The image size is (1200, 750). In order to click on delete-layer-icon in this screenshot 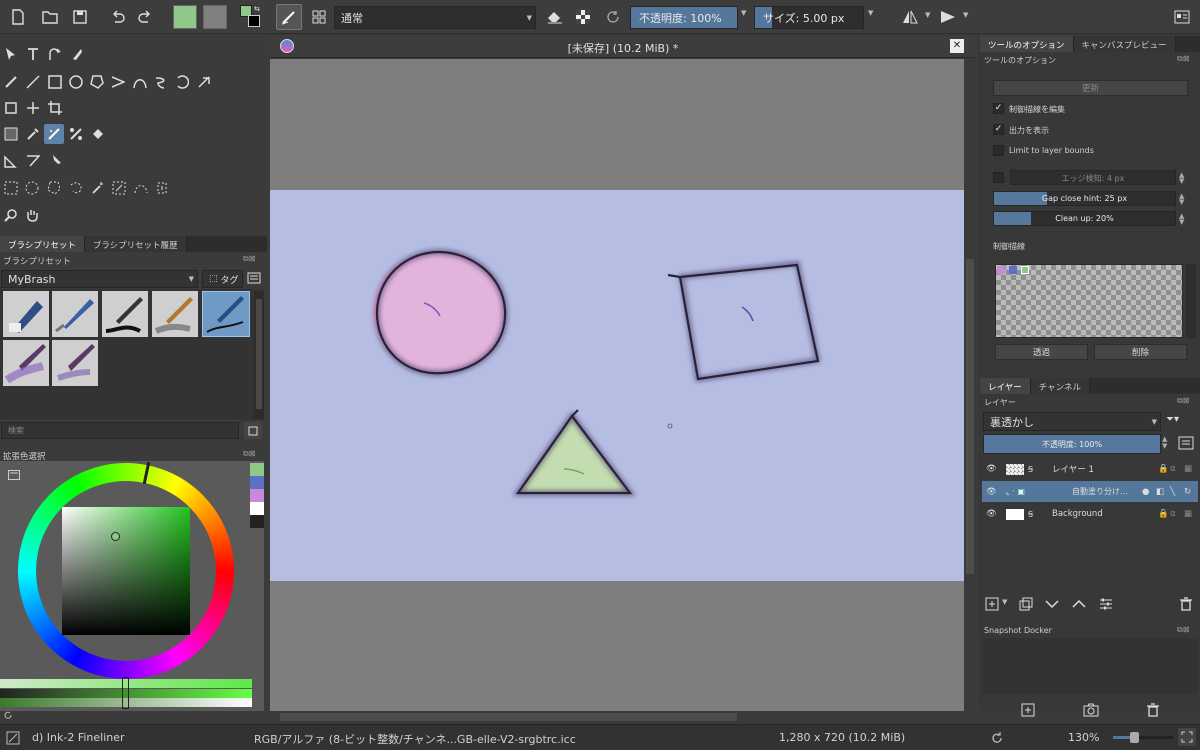, I will do `click(1186, 604)`.